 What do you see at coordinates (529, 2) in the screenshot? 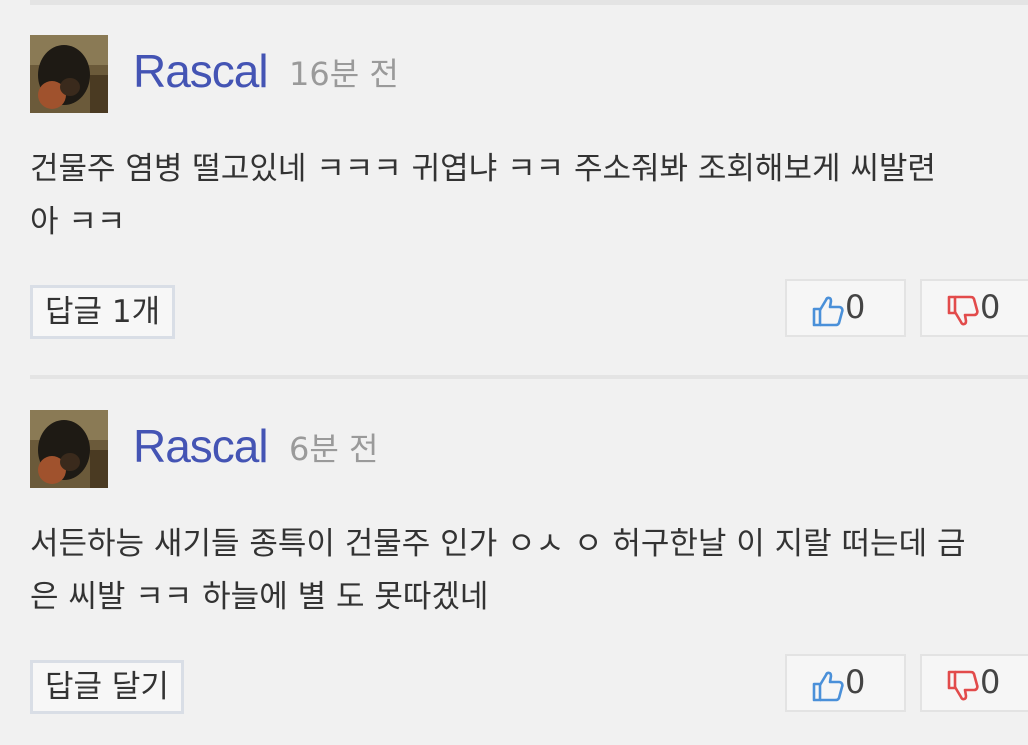
I see `top-divider` at bounding box center [529, 2].